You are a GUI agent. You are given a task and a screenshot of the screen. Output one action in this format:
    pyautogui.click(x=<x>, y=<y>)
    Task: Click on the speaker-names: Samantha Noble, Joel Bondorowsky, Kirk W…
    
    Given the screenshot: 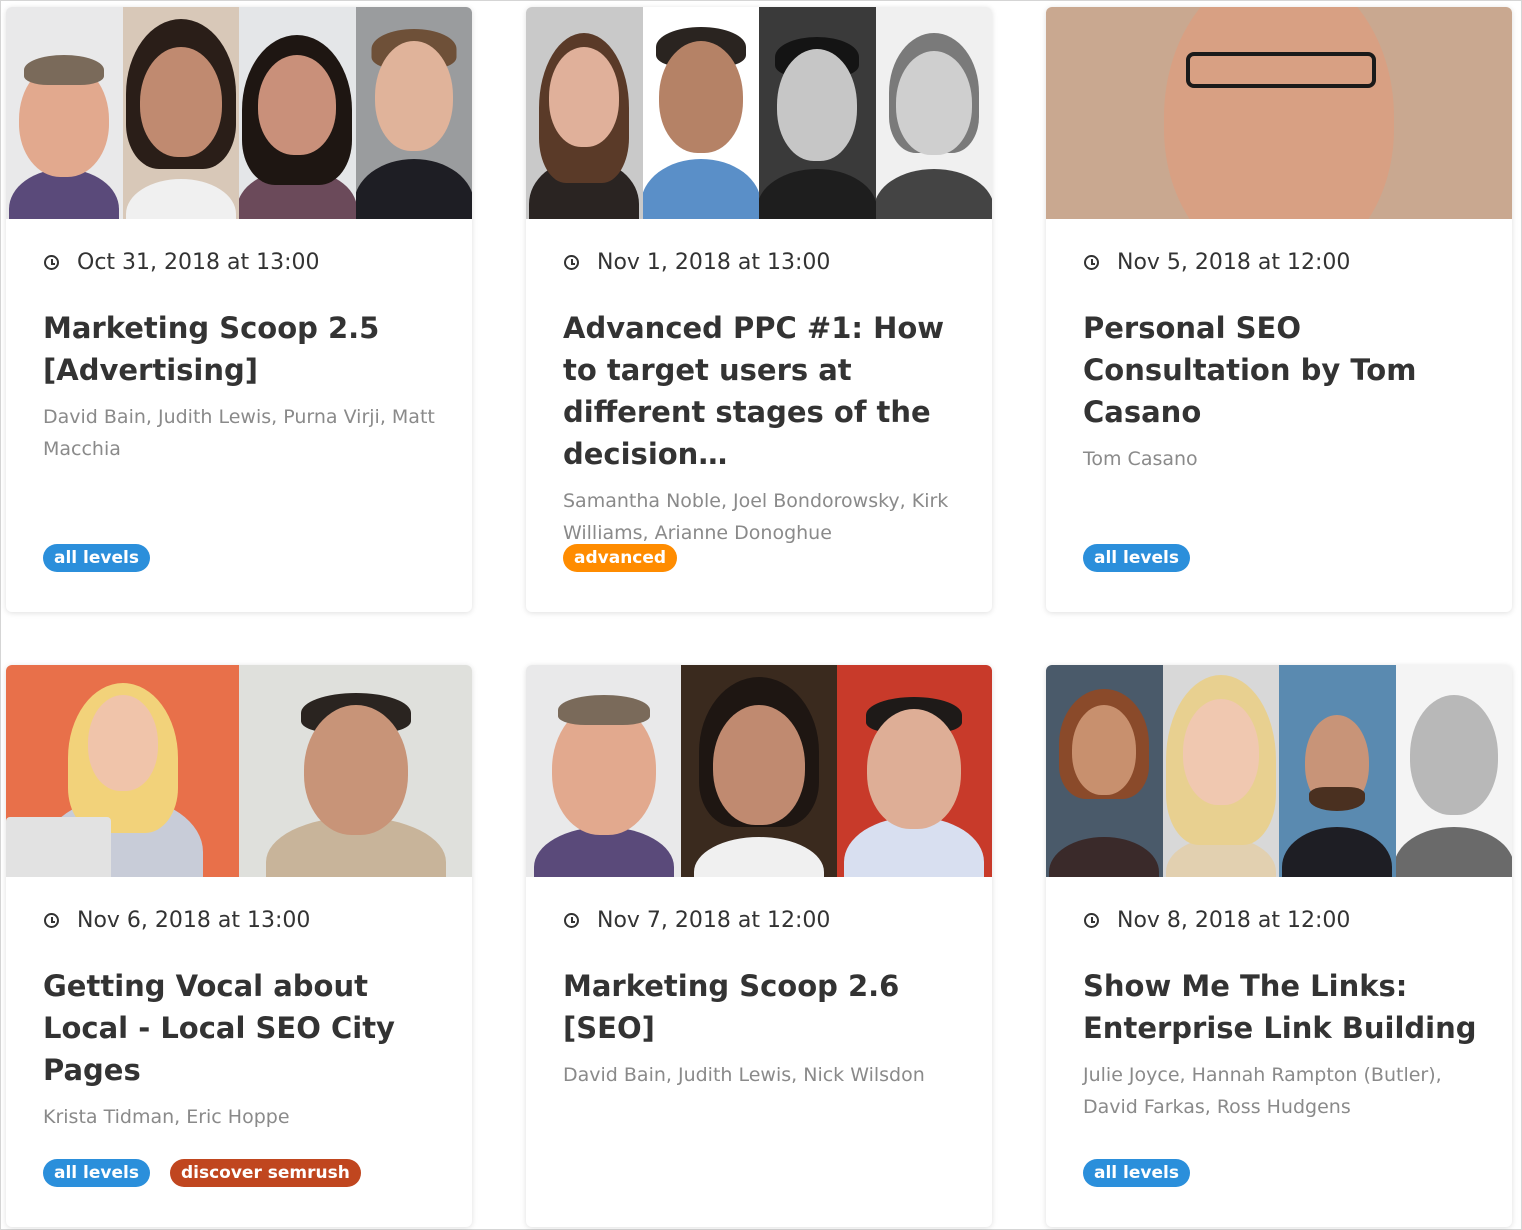 What is the action you would take?
    pyautogui.click(x=756, y=517)
    